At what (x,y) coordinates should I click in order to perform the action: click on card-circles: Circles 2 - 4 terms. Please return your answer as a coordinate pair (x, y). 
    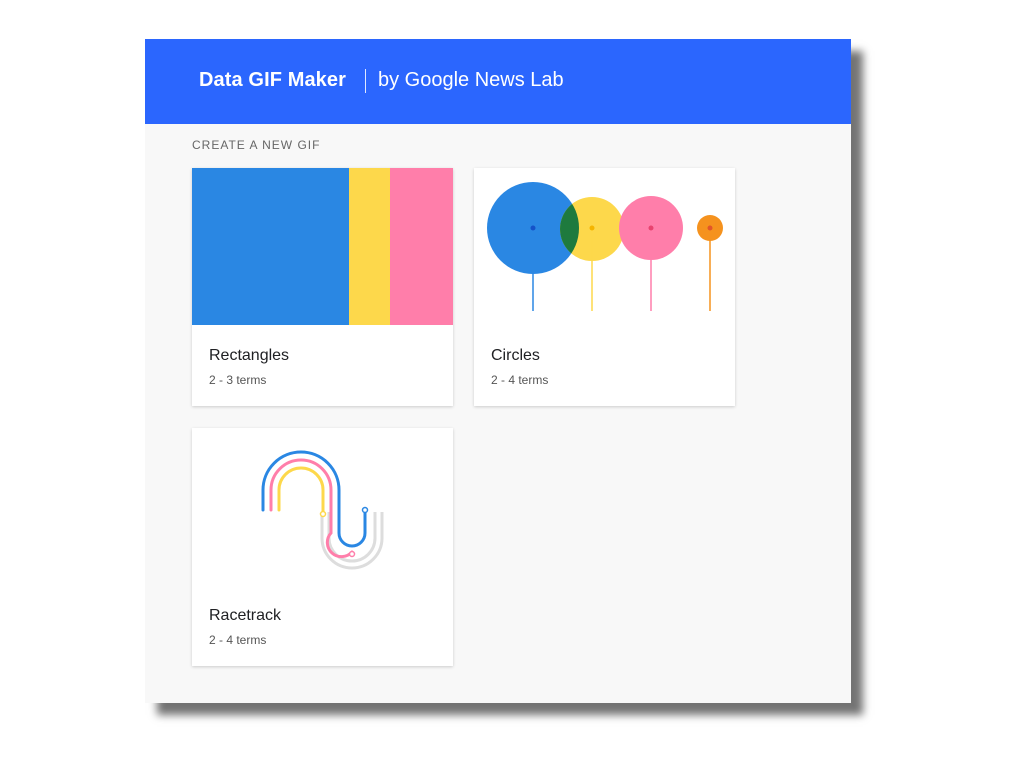
    Looking at the image, I should click on (604, 287).